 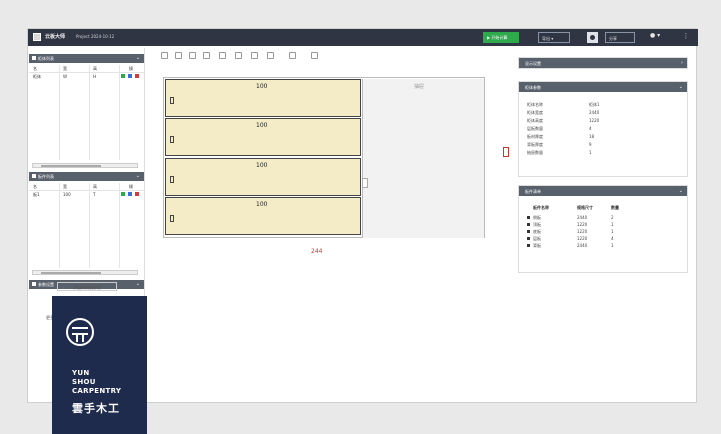 I want to click on cabinet-list-columns: 名 宽 高 操, so click(x=86, y=68).